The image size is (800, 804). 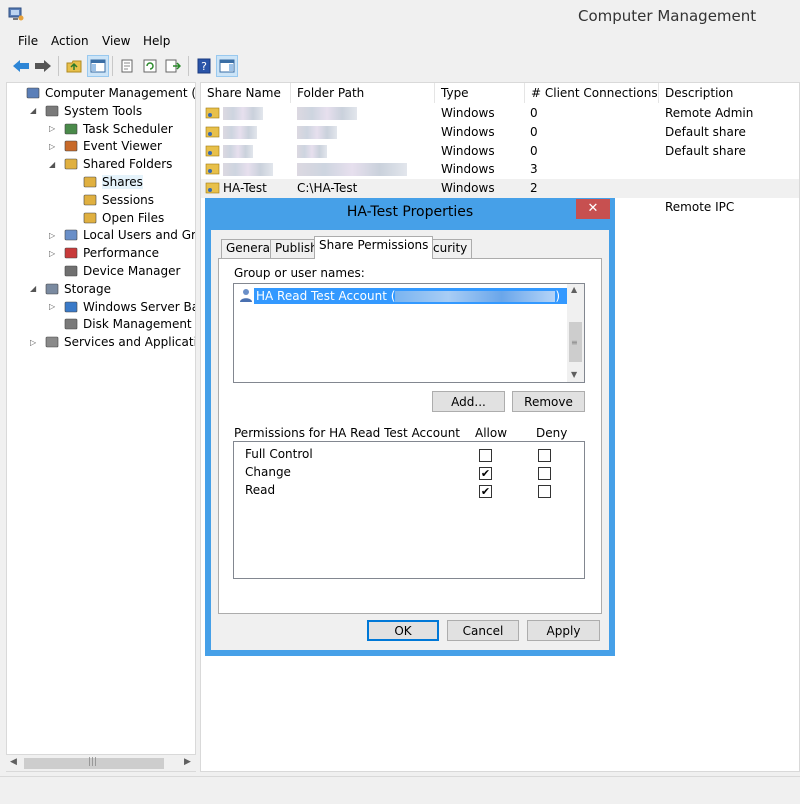 I want to click on table-row: Windows 3, so click(x=500, y=169).